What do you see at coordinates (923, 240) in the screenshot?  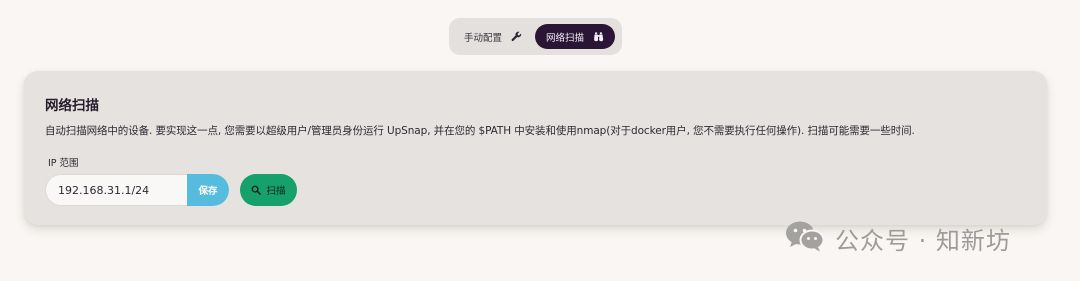 I see `watermark-text: 公众号 · 知新坊` at bounding box center [923, 240].